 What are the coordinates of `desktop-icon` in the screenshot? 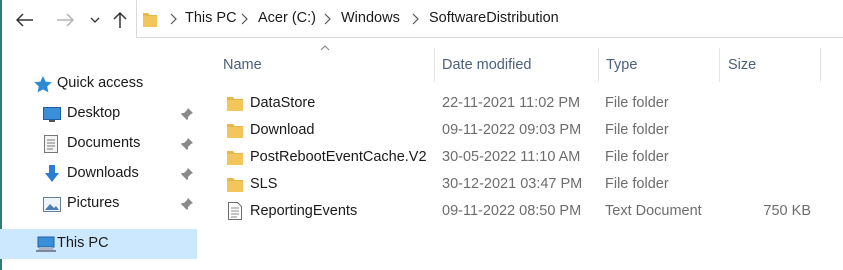 It's located at (52, 114).